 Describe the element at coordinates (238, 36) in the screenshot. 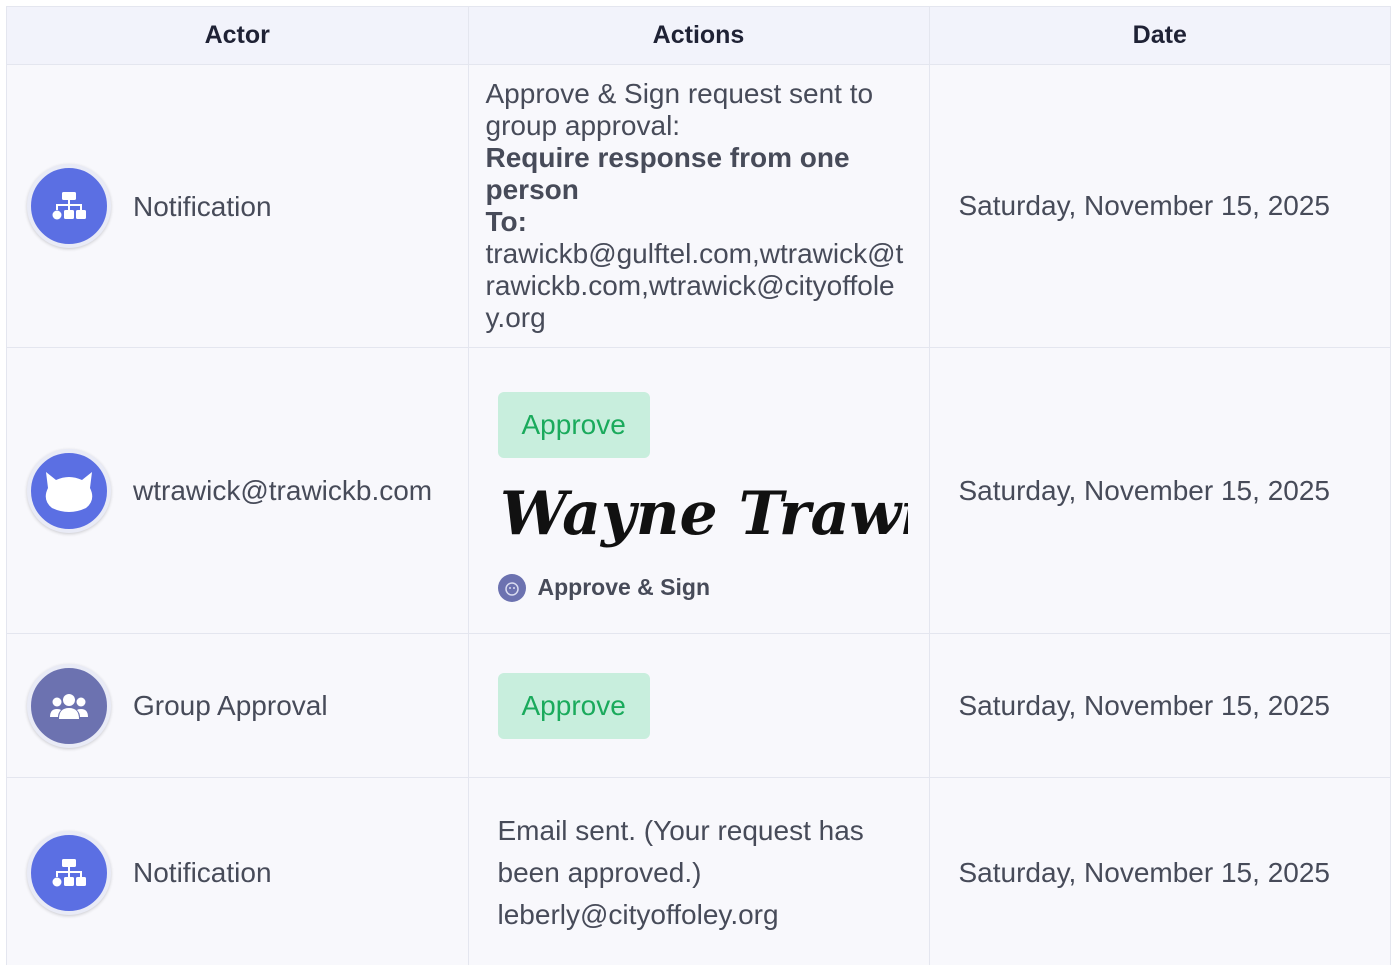

I see `column-header-actor: Actor` at that location.